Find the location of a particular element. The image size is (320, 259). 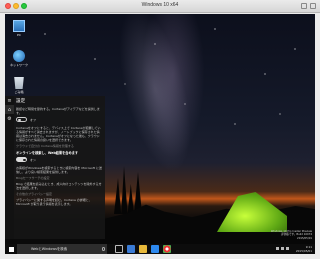

window-titlebar: Windows 10 x64 is located at coordinates (160, 6).